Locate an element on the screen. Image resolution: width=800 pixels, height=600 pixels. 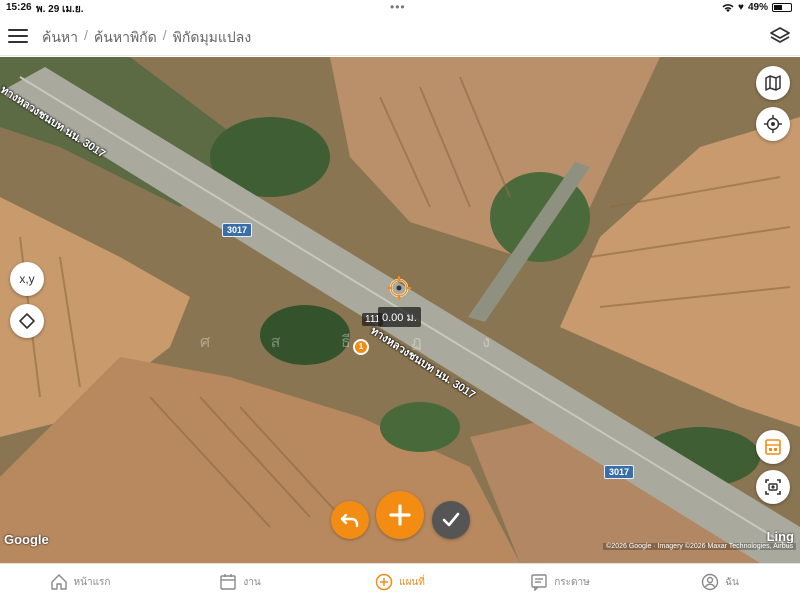
status-time: 15:26 is located at coordinates (19, 7).